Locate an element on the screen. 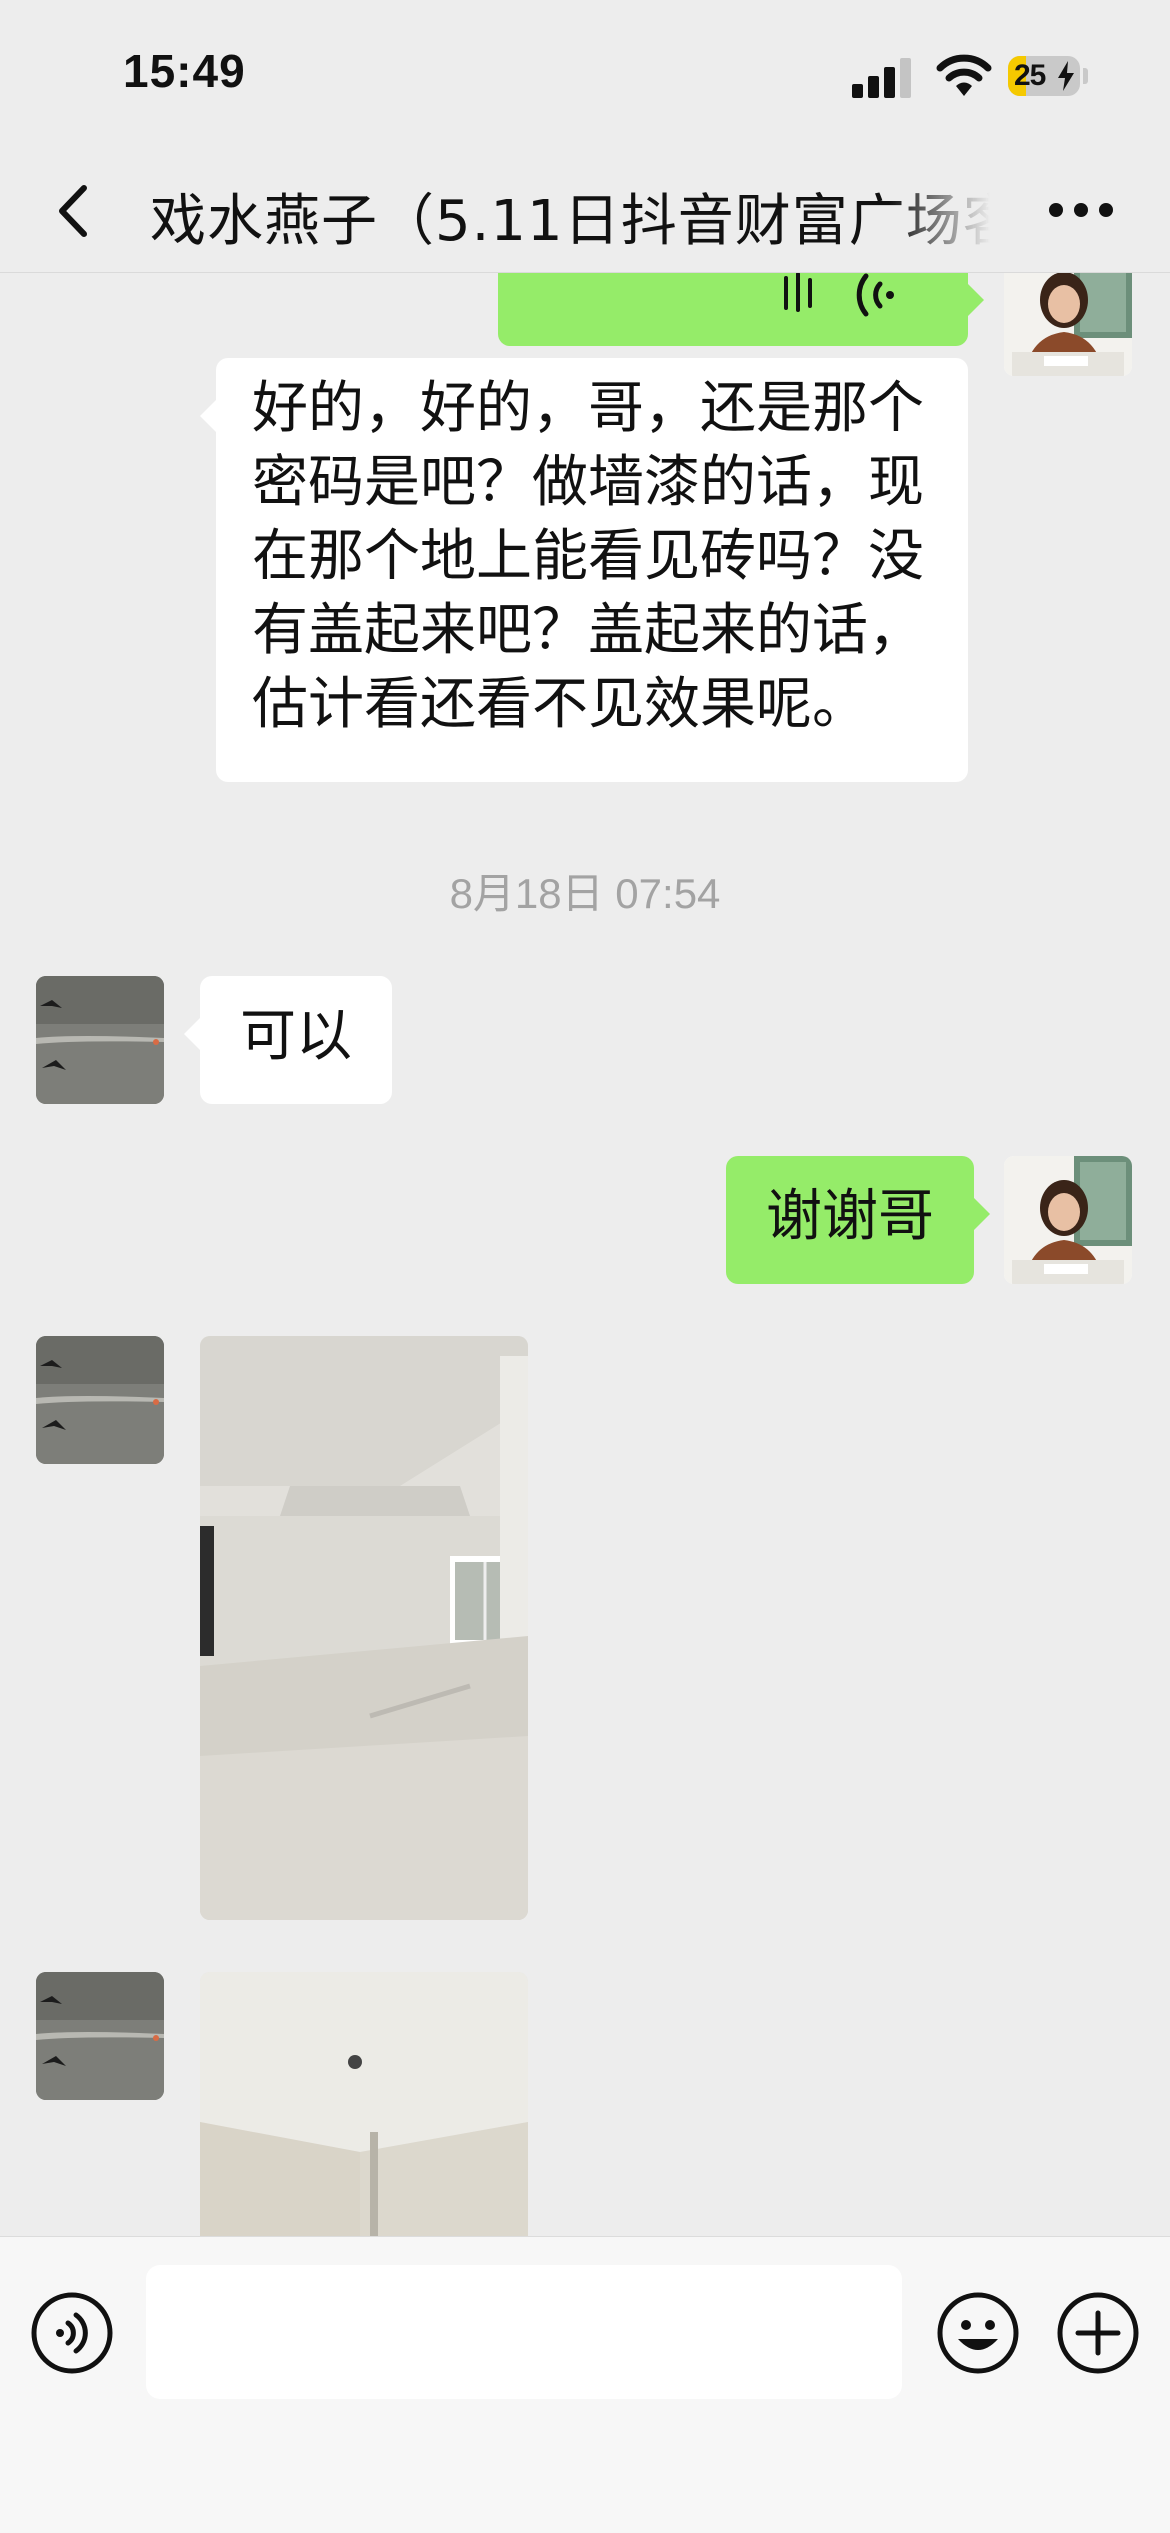 Image resolution: width=1170 pixels, height=2533 pixels. status-time: 15:49 is located at coordinates (184, 71).